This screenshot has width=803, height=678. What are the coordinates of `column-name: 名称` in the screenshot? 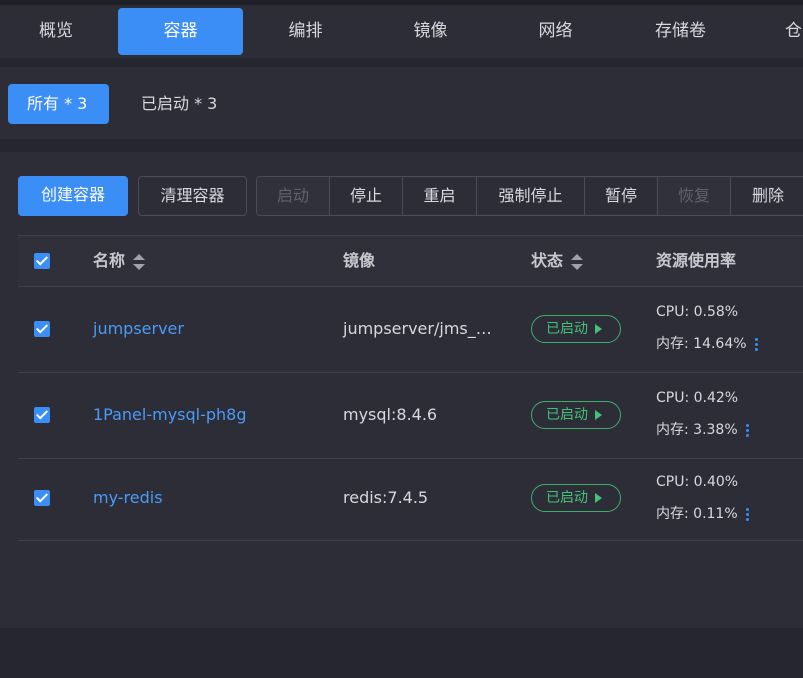 It's located at (119, 261).